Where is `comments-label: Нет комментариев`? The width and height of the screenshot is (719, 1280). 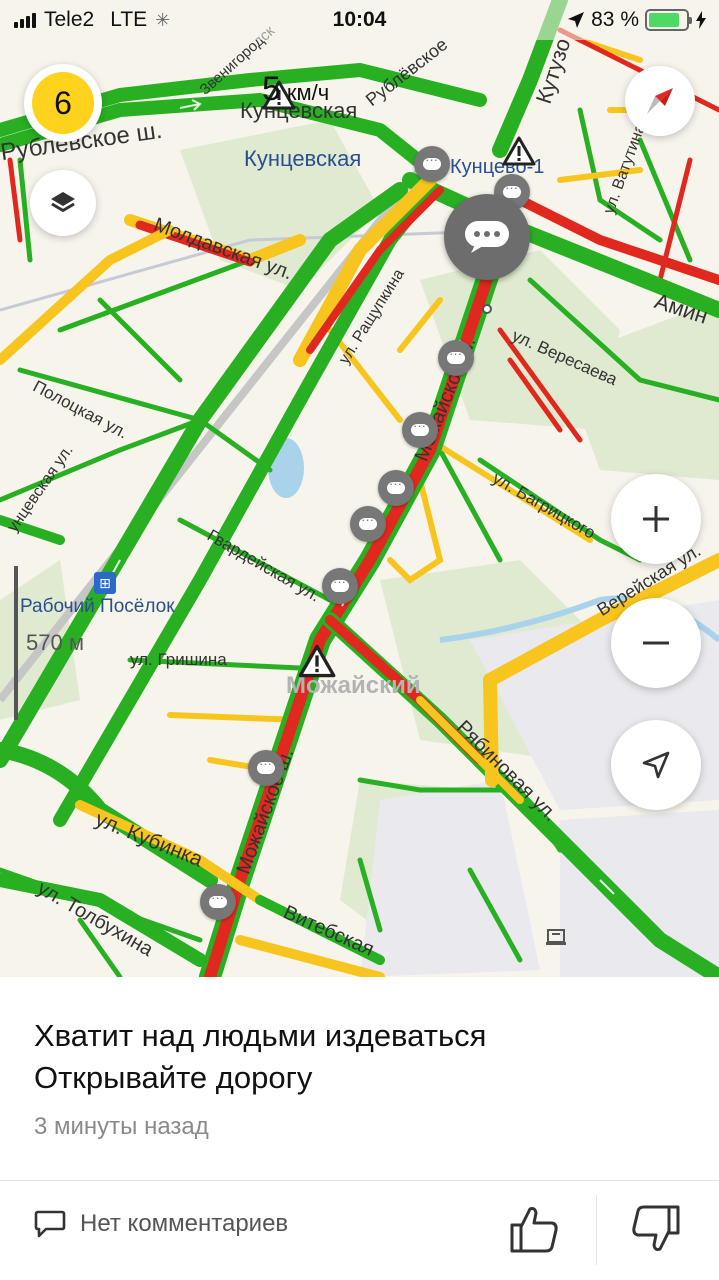 comments-label: Нет комментариев is located at coordinates (184, 1223).